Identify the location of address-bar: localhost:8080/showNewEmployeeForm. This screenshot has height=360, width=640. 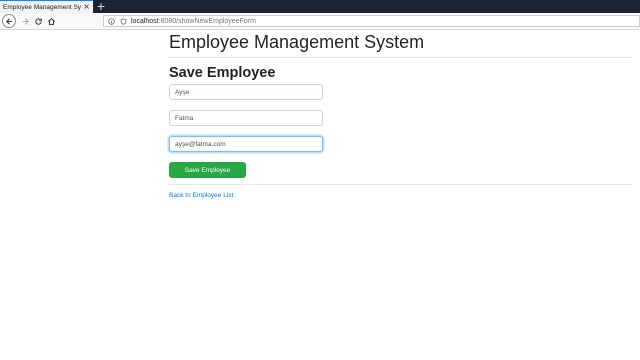
(371, 21).